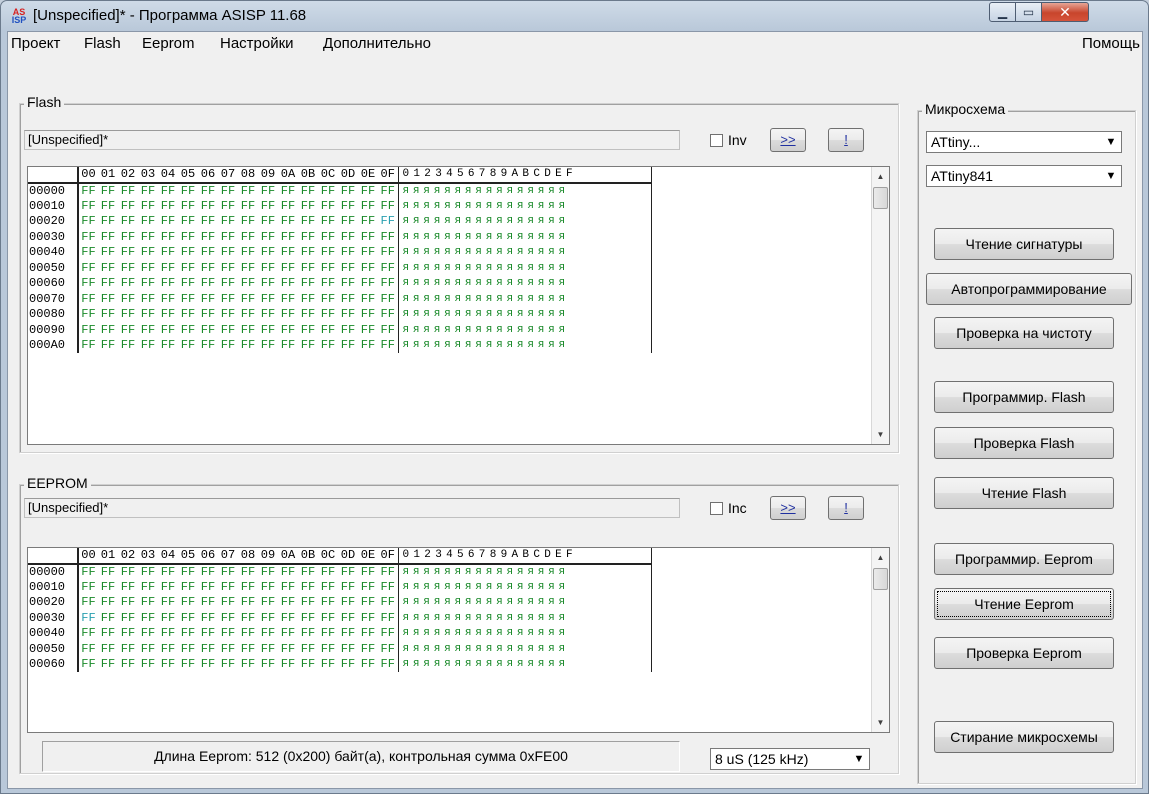 The image size is (1149, 794). What do you see at coordinates (880, 722) in the screenshot?
I see `scroll-down-arrow-icon: ▼` at bounding box center [880, 722].